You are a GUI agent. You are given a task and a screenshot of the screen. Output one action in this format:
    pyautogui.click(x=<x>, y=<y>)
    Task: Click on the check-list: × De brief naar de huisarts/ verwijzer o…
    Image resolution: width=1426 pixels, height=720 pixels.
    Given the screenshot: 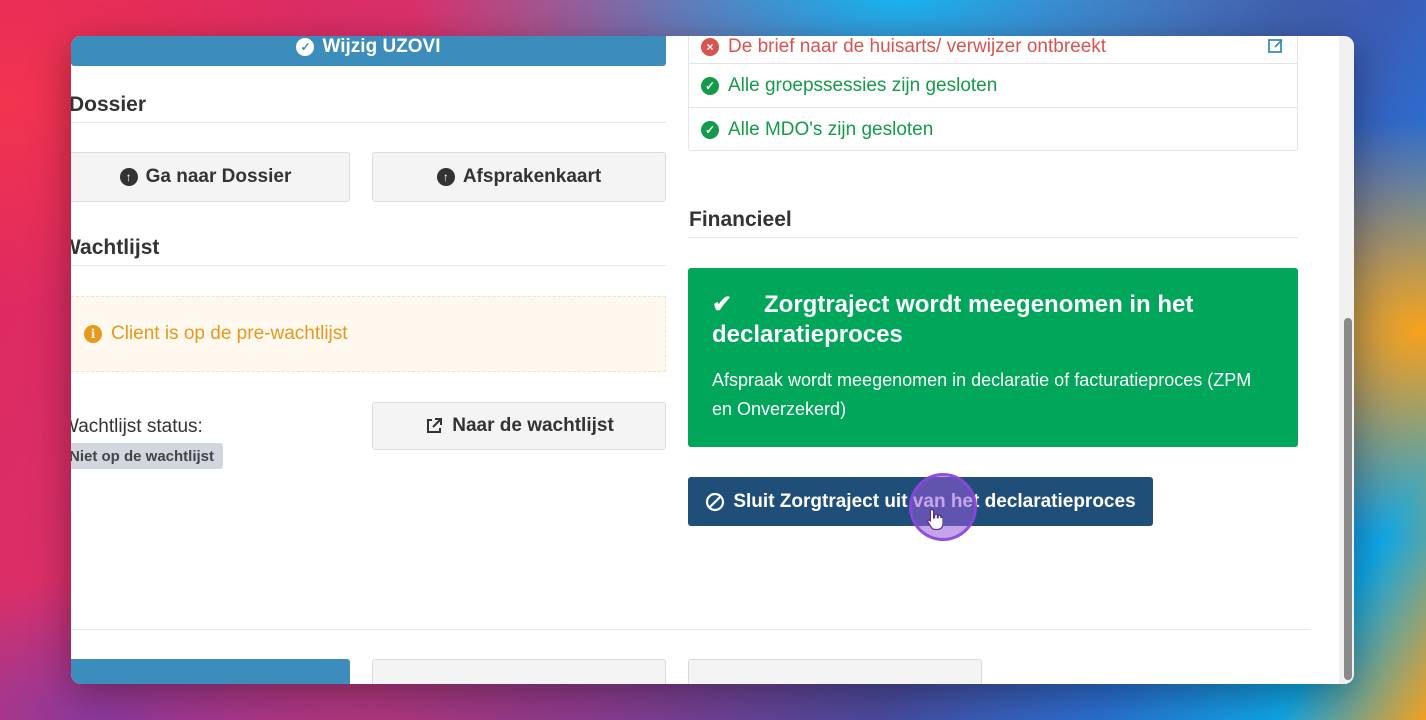 What is the action you would take?
    pyautogui.click(x=993, y=93)
    